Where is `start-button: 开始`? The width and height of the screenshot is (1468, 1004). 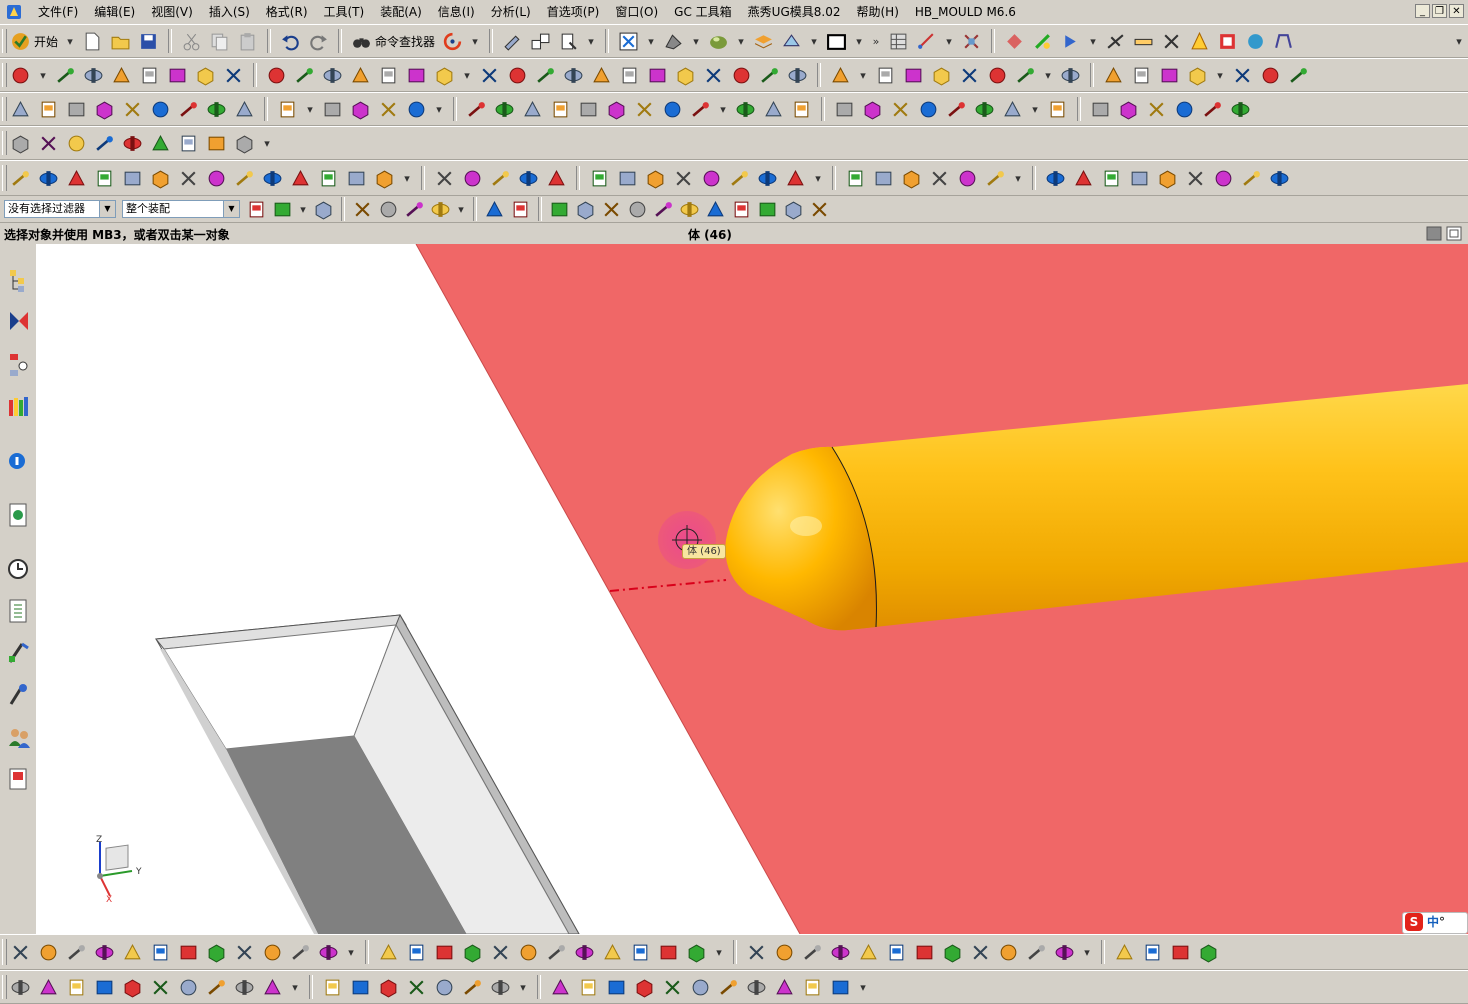 start-button: 开始 is located at coordinates (46, 41).